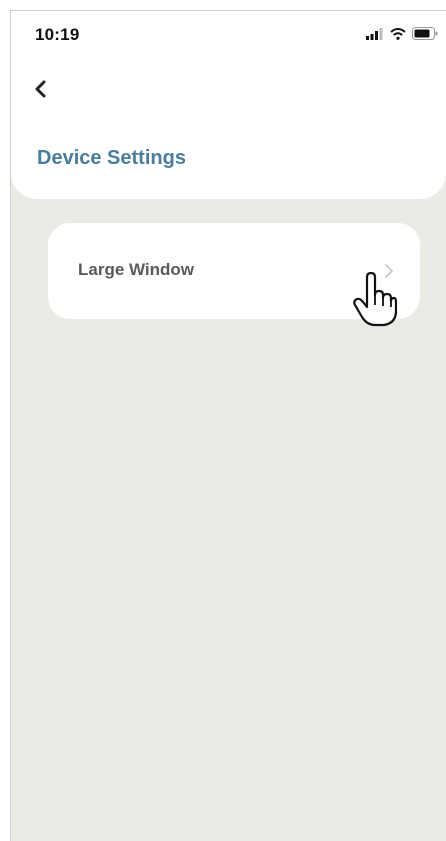 This screenshot has height=841, width=446. What do you see at coordinates (234, 271) in the screenshot?
I see `large-window-item: Large Window` at bounding box center [234, 271].